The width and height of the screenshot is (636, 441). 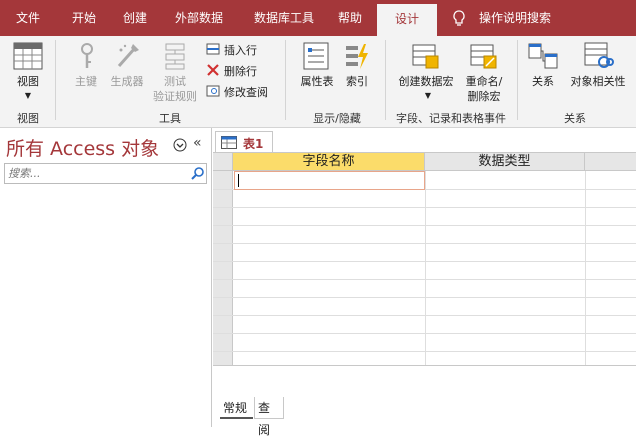 What do you see at coordinates (426, 81) in the screenshot?
I see `create-data-macro-button: 创建数据宏` at bounding box center [426, 81].